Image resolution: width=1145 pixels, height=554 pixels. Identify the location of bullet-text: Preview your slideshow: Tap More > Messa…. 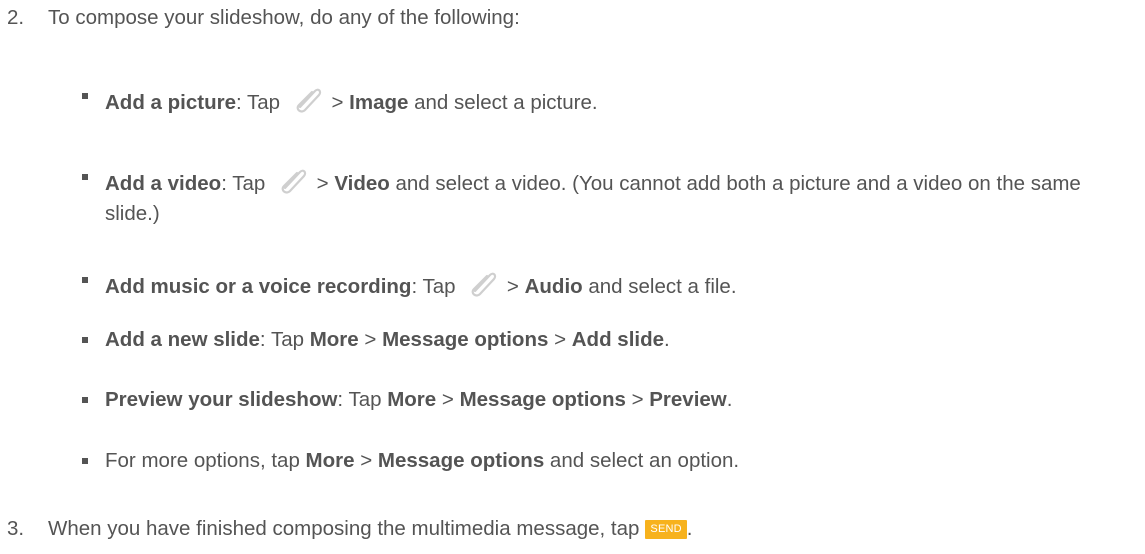
(419, 399).